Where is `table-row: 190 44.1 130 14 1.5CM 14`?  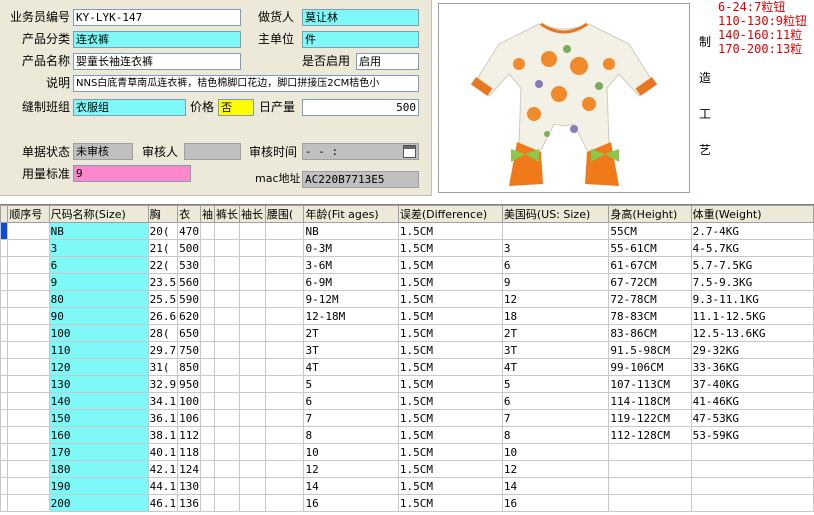 table-row: 190 44.1 130 14 1.5CM 14 is located at coordinates (407, 486).